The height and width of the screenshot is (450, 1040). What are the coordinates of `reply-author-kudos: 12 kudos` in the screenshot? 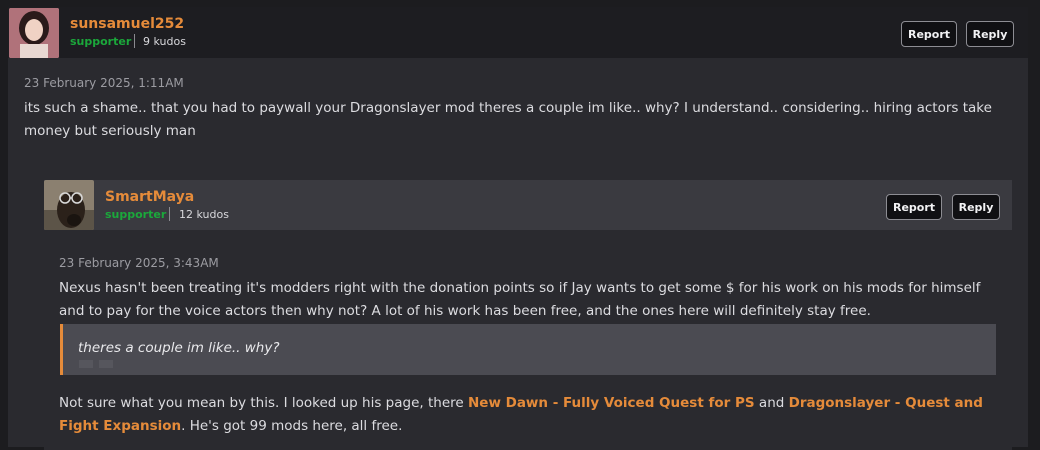 It's located at (204, 214).